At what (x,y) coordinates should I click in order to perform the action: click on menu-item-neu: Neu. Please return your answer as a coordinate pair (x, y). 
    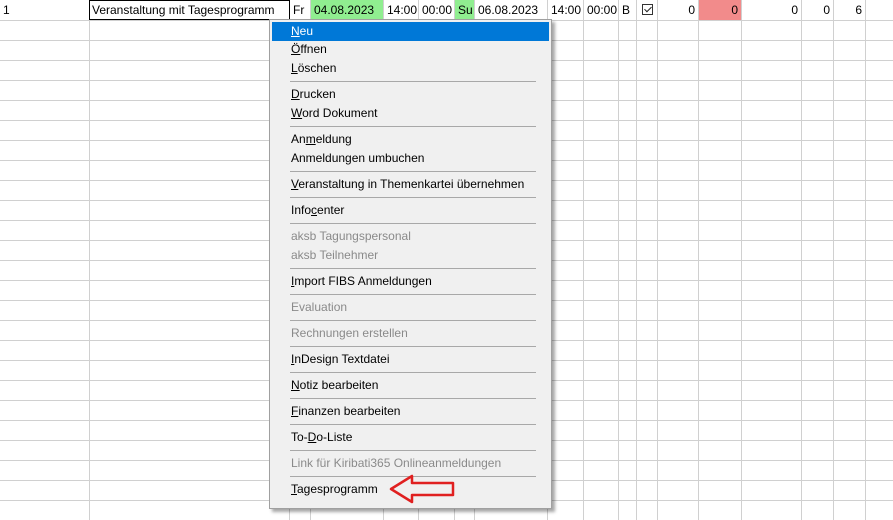
    Looking at the image, I should click on (410, 31).